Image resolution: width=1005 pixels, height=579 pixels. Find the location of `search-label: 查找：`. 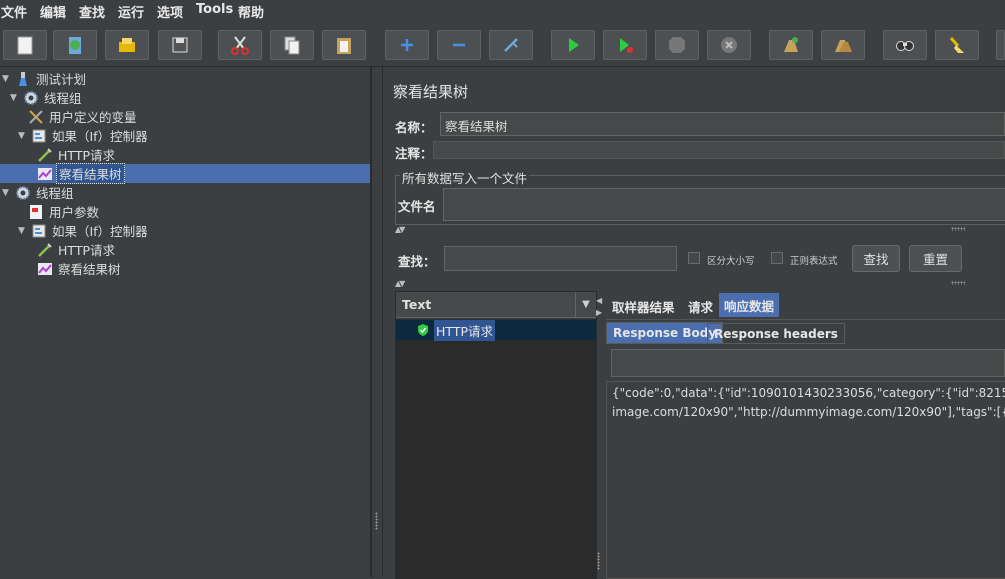

search-label: 查找： is located at coordinates (417, 261).